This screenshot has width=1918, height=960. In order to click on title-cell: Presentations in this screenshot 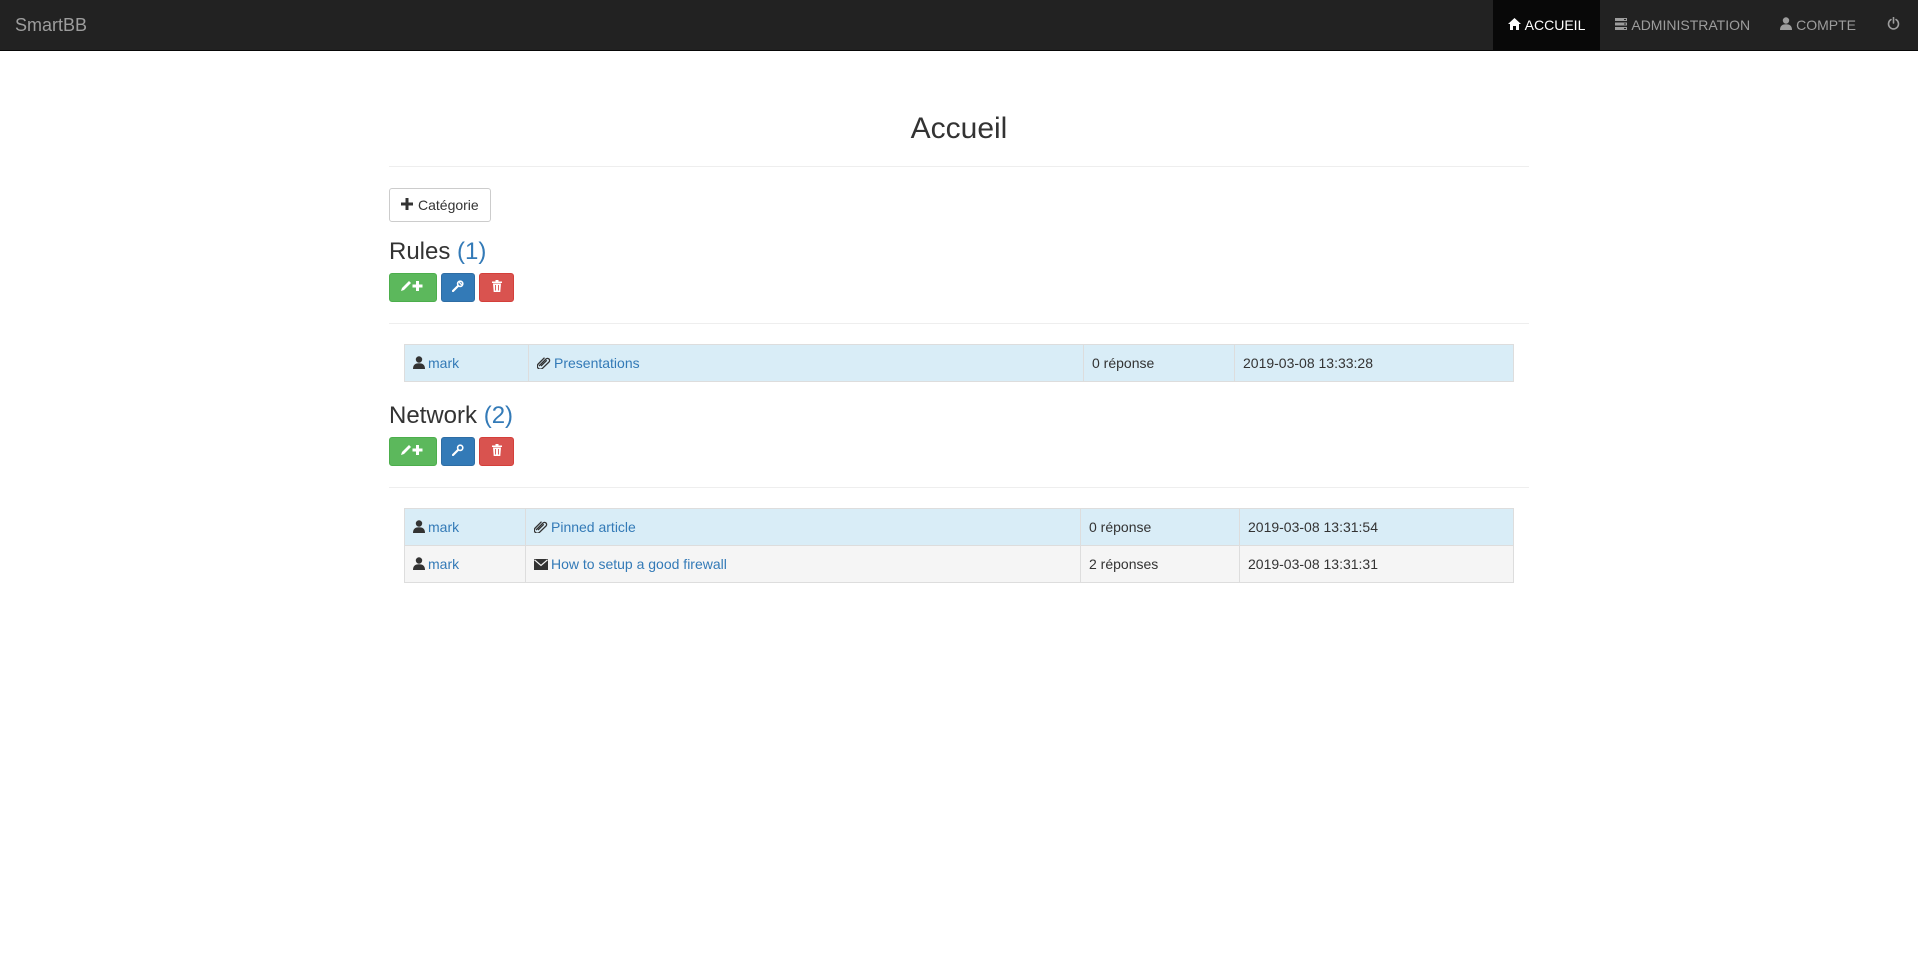, I will do `click(806, 363)`.